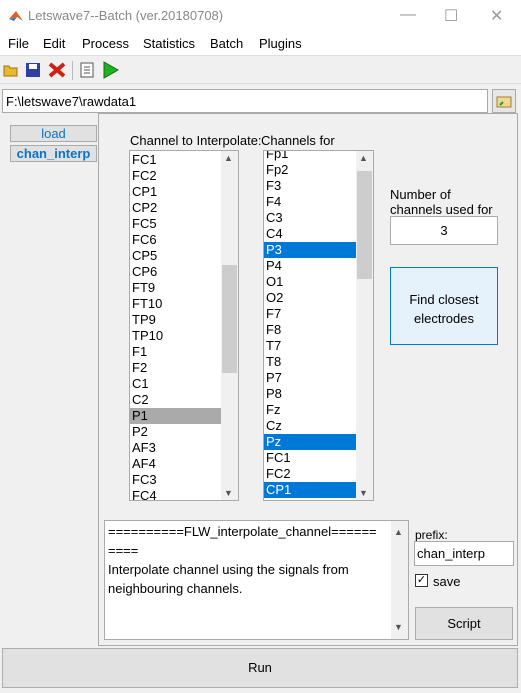  I want to click on delete-x-icon, so click(57, 70).